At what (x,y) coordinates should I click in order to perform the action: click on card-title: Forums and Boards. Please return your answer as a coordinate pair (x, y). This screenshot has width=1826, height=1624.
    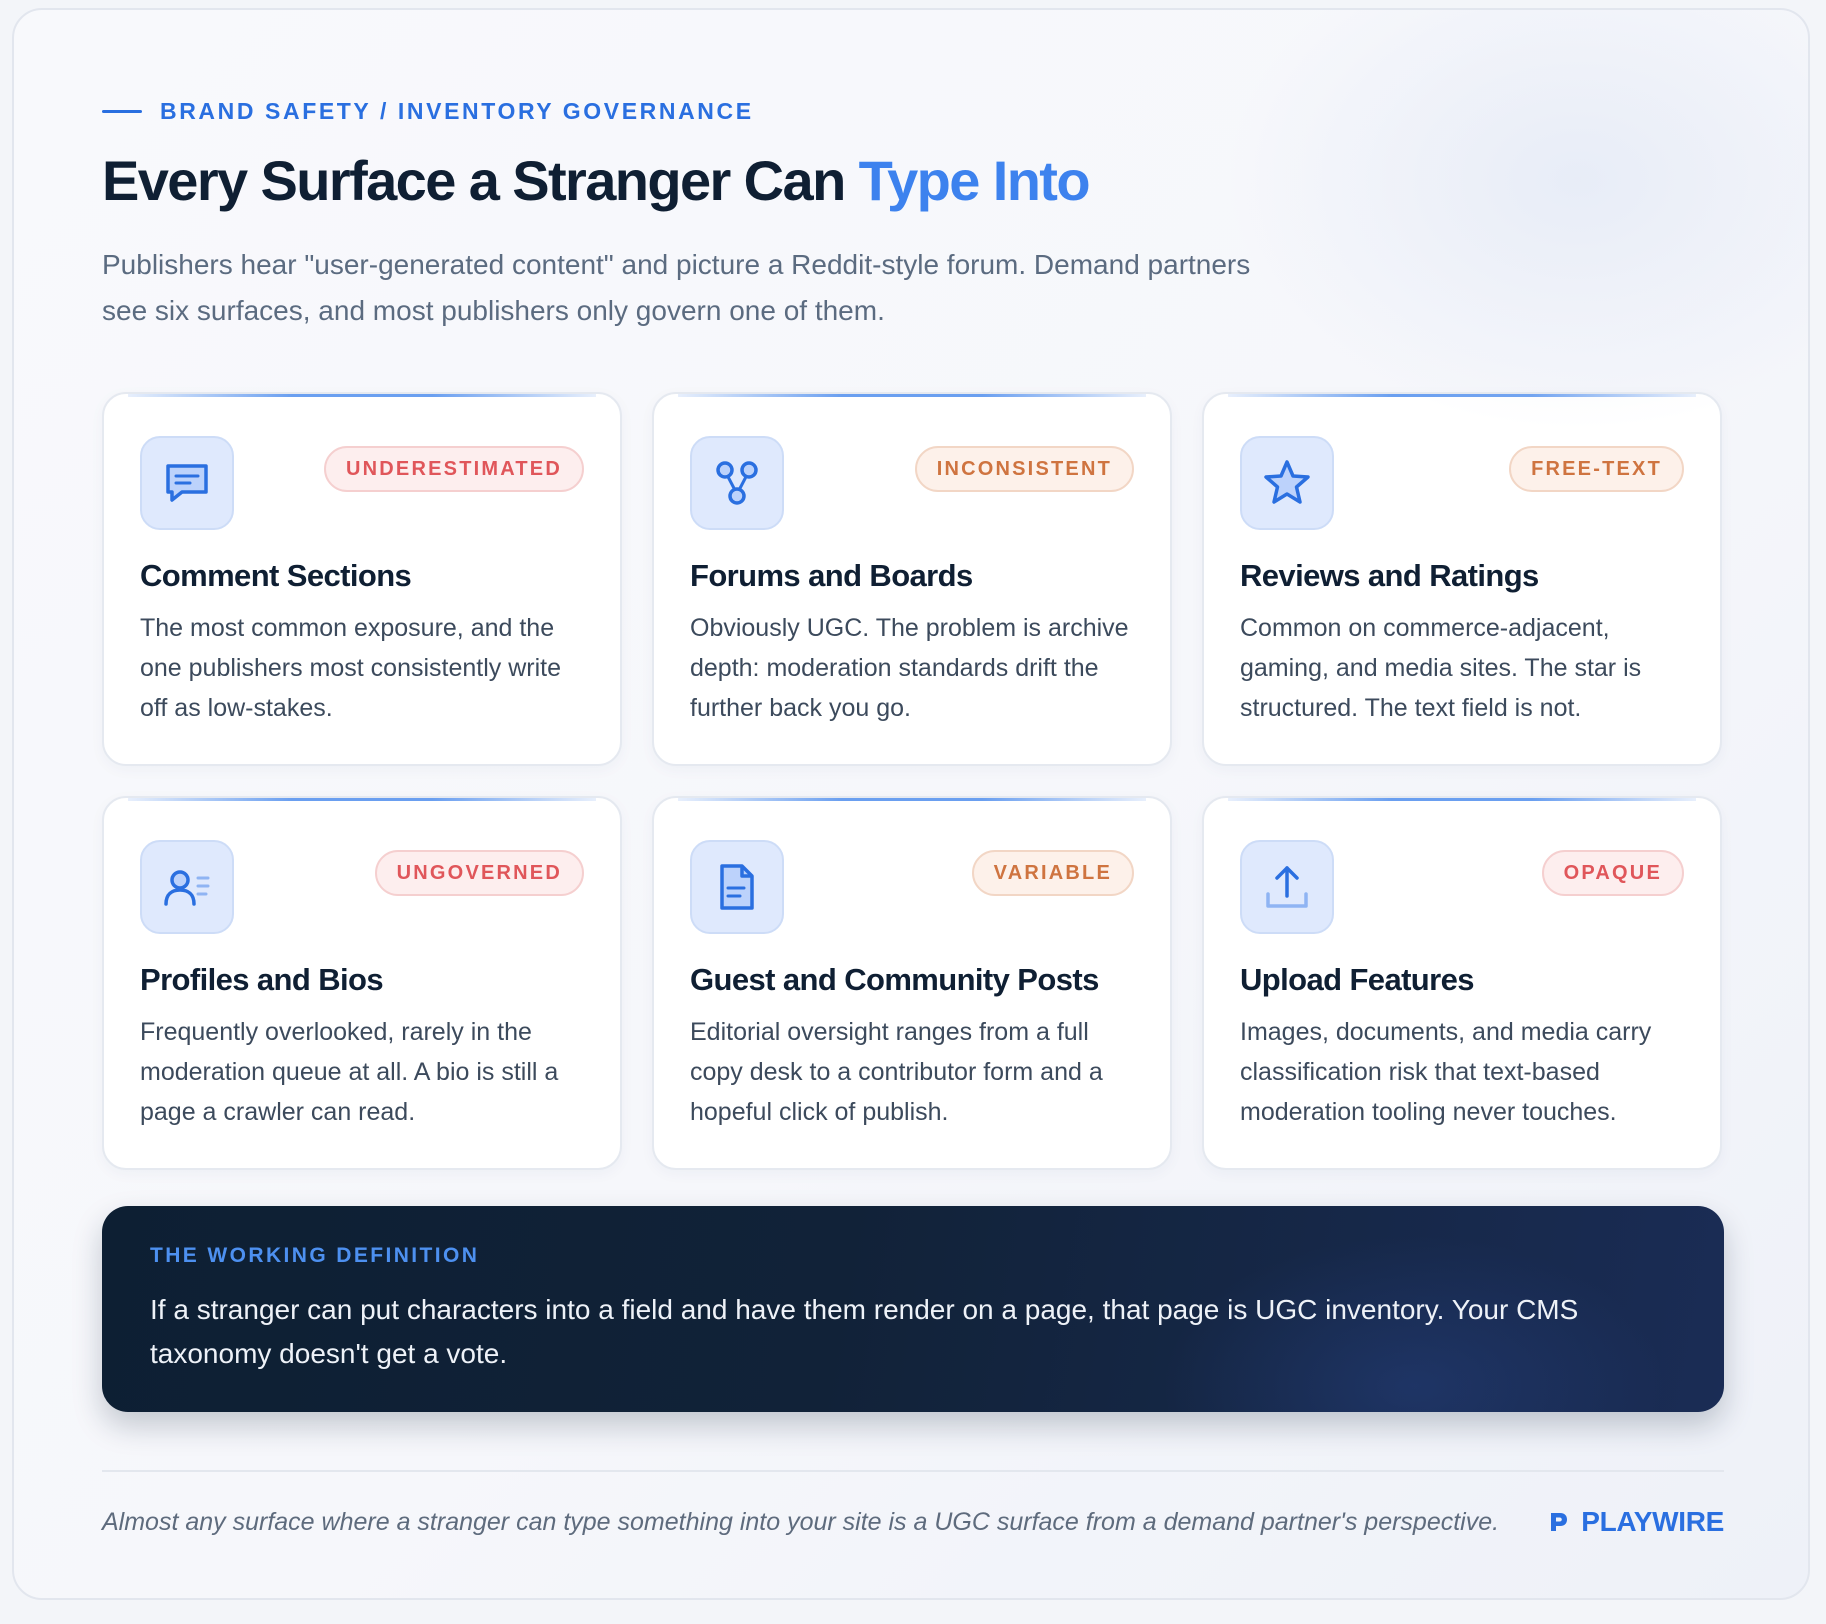
    Looking at the image, I should click on (831, 575).